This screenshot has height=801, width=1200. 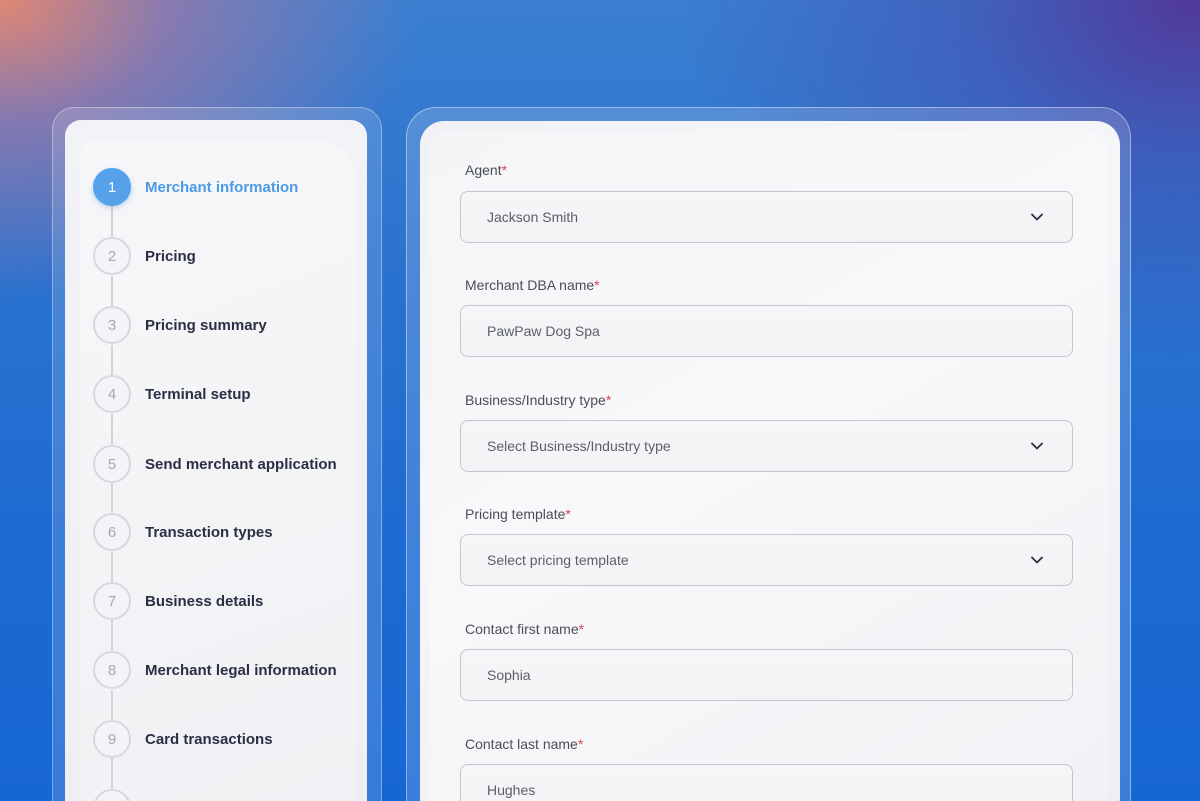 What do you see at coordinates (209, 532) in the screenshot?
I see `step-label: Transaction types` at bounding box center [209, 532].